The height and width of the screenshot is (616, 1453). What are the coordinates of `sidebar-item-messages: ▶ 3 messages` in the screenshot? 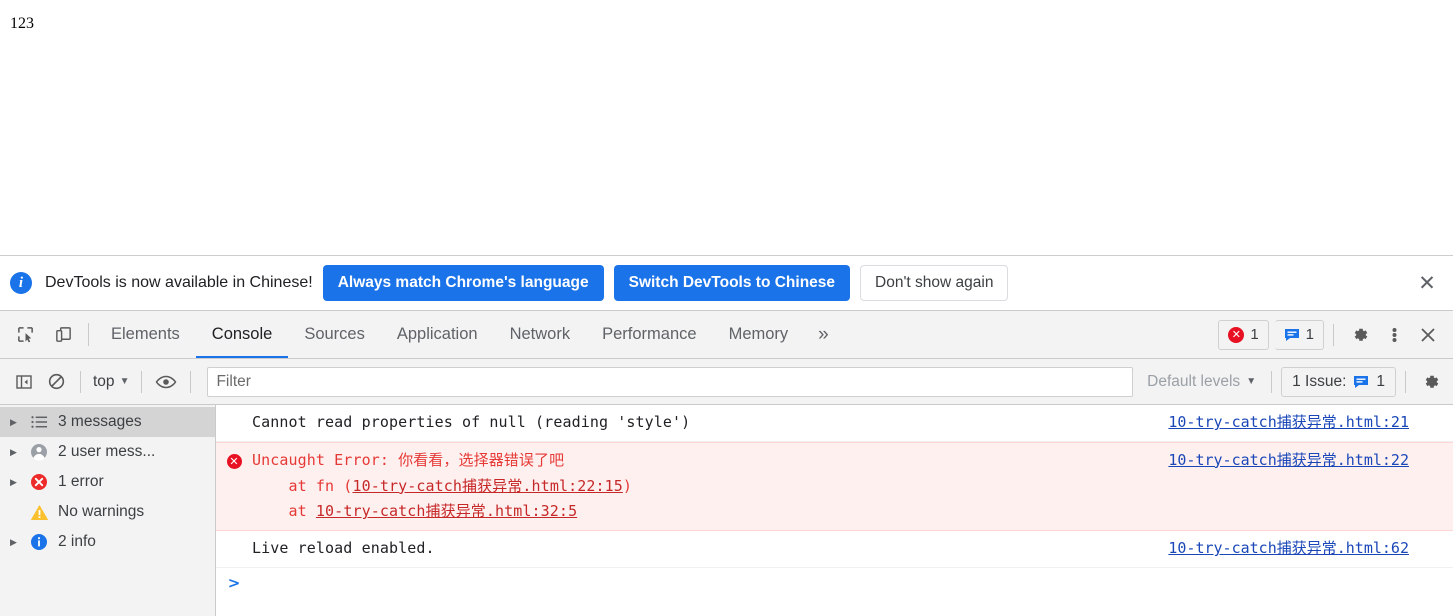 It's located at (107, 422).